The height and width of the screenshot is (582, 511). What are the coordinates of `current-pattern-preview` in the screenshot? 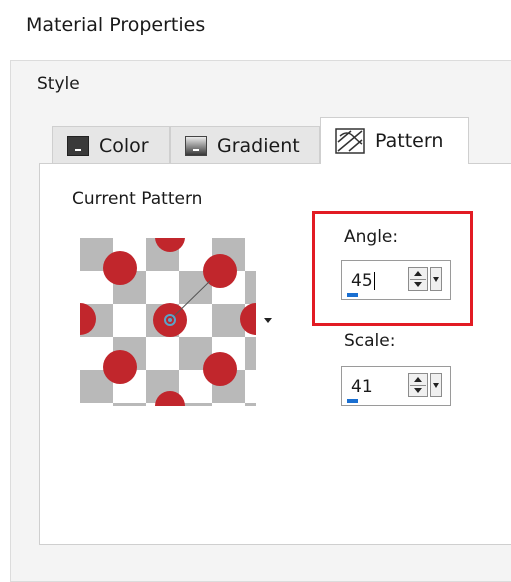 It's located at (168, 324).